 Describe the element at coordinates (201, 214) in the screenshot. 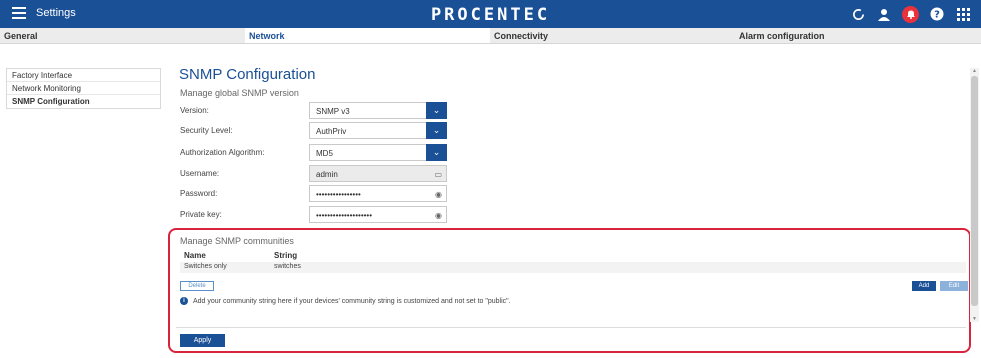

I see `private-key-label: Private key:` at that location.